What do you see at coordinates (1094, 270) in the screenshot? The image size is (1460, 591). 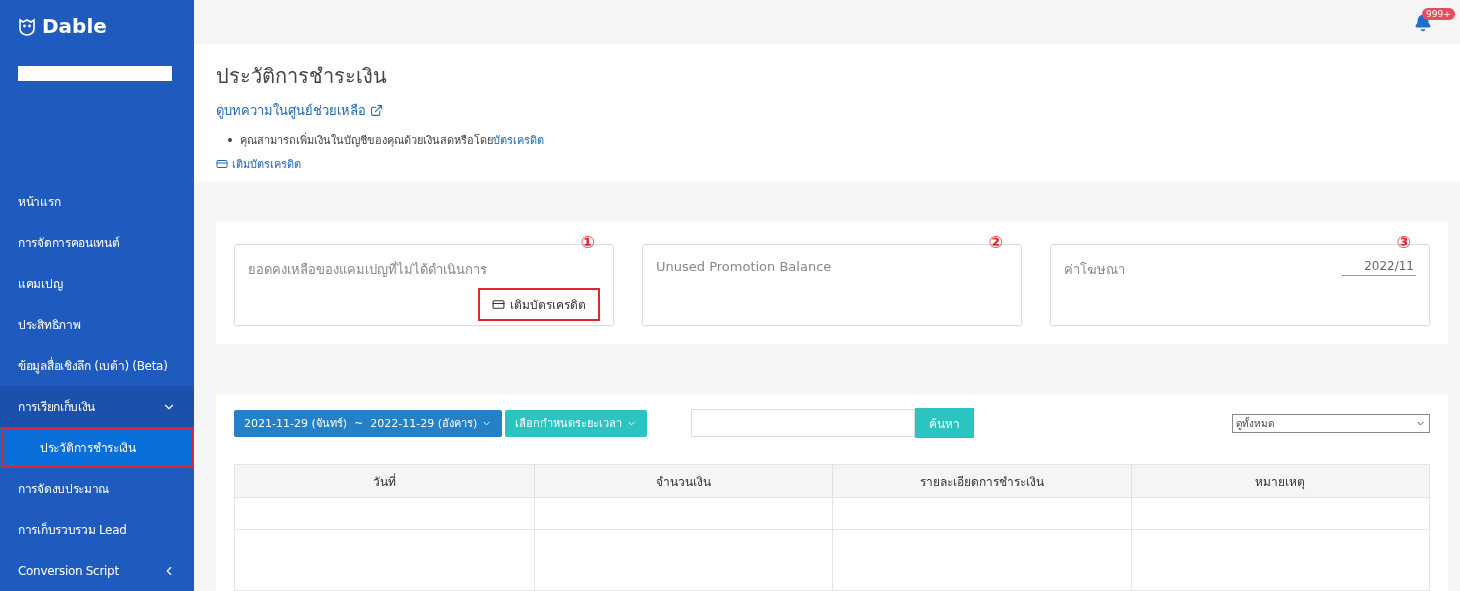 I see `card-title: ค่าโฆษณา` at bounding box center [1094, 270].